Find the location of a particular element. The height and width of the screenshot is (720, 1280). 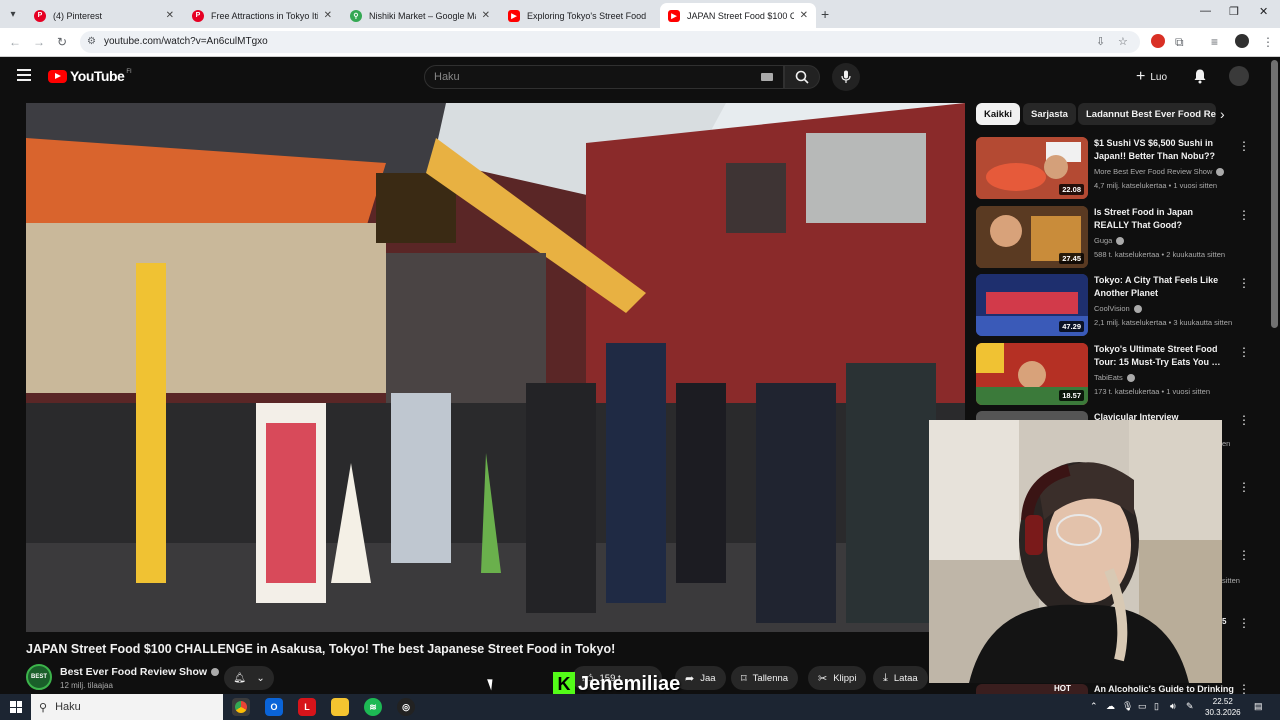

channel-name: Best Ever Food Review Show is located at coordinates (134, 672).